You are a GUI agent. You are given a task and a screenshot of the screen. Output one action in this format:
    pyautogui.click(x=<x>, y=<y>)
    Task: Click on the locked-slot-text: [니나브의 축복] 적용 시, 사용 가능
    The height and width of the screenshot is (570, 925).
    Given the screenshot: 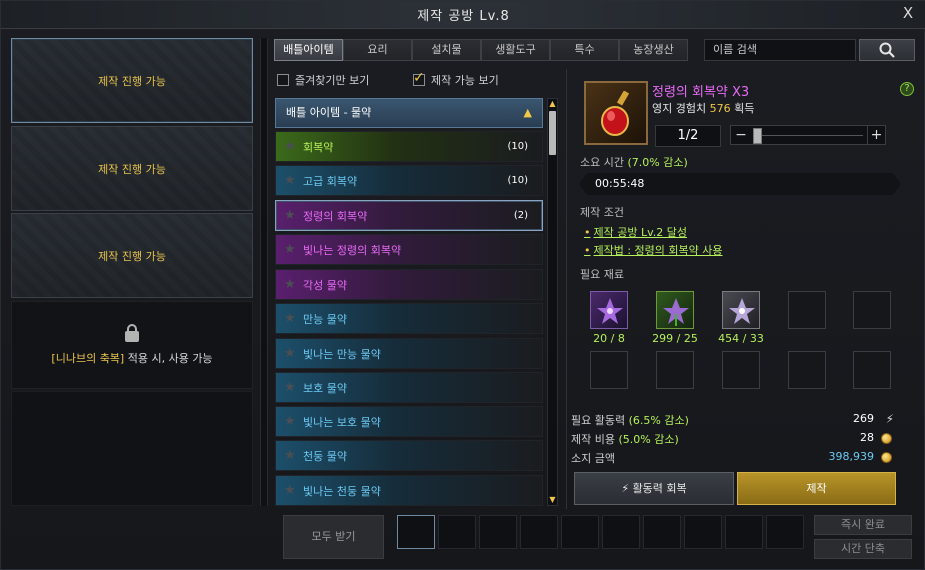 What is the action you would take?
    pyautogui.click(x=131, y=358)
    